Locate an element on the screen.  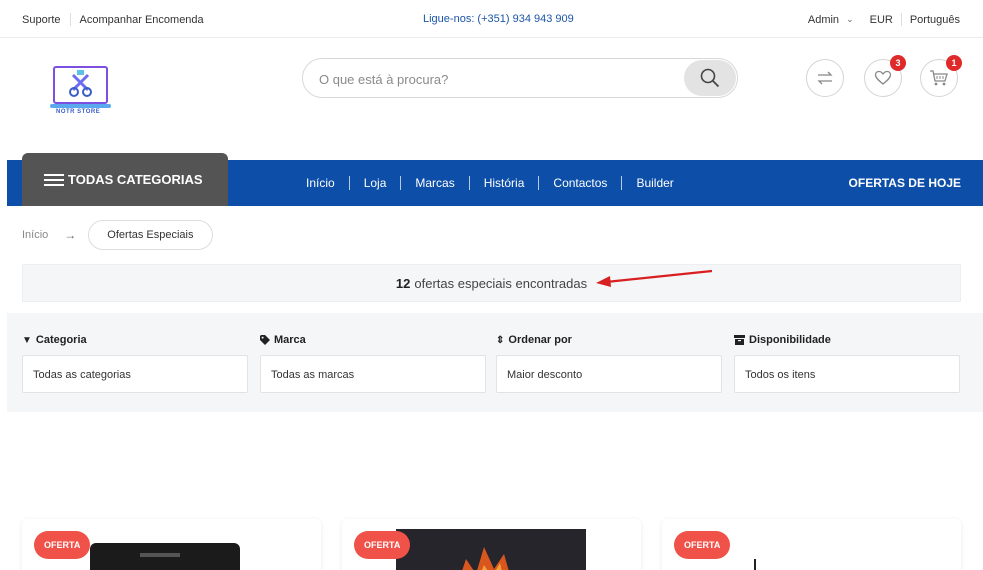
filter-sort-title: Ordenar por is located at coordinates (540, 340).